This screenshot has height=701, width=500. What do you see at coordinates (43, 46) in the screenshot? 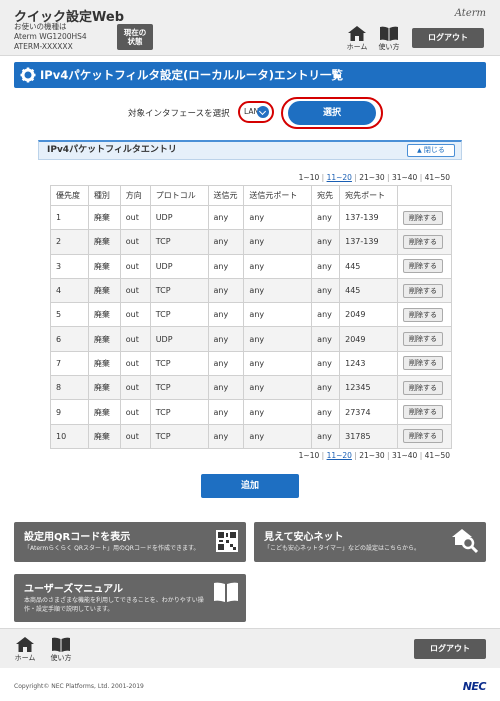
I see `device-name: ATERM-XXXXXX` at bounding box center [43, 46].